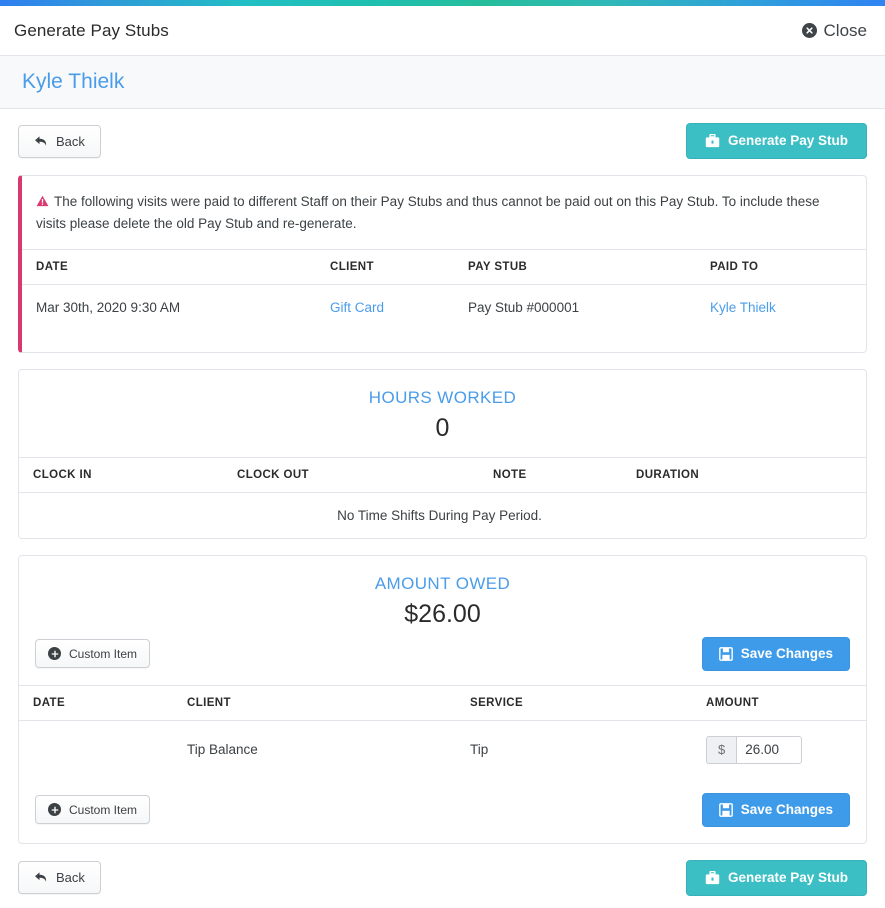 This screenshot has height=908, width=885. Describe the element at coordinates (524, 307) in the screenshot. I see `cell-pay-stub: Pay Stub #000001` at that location.